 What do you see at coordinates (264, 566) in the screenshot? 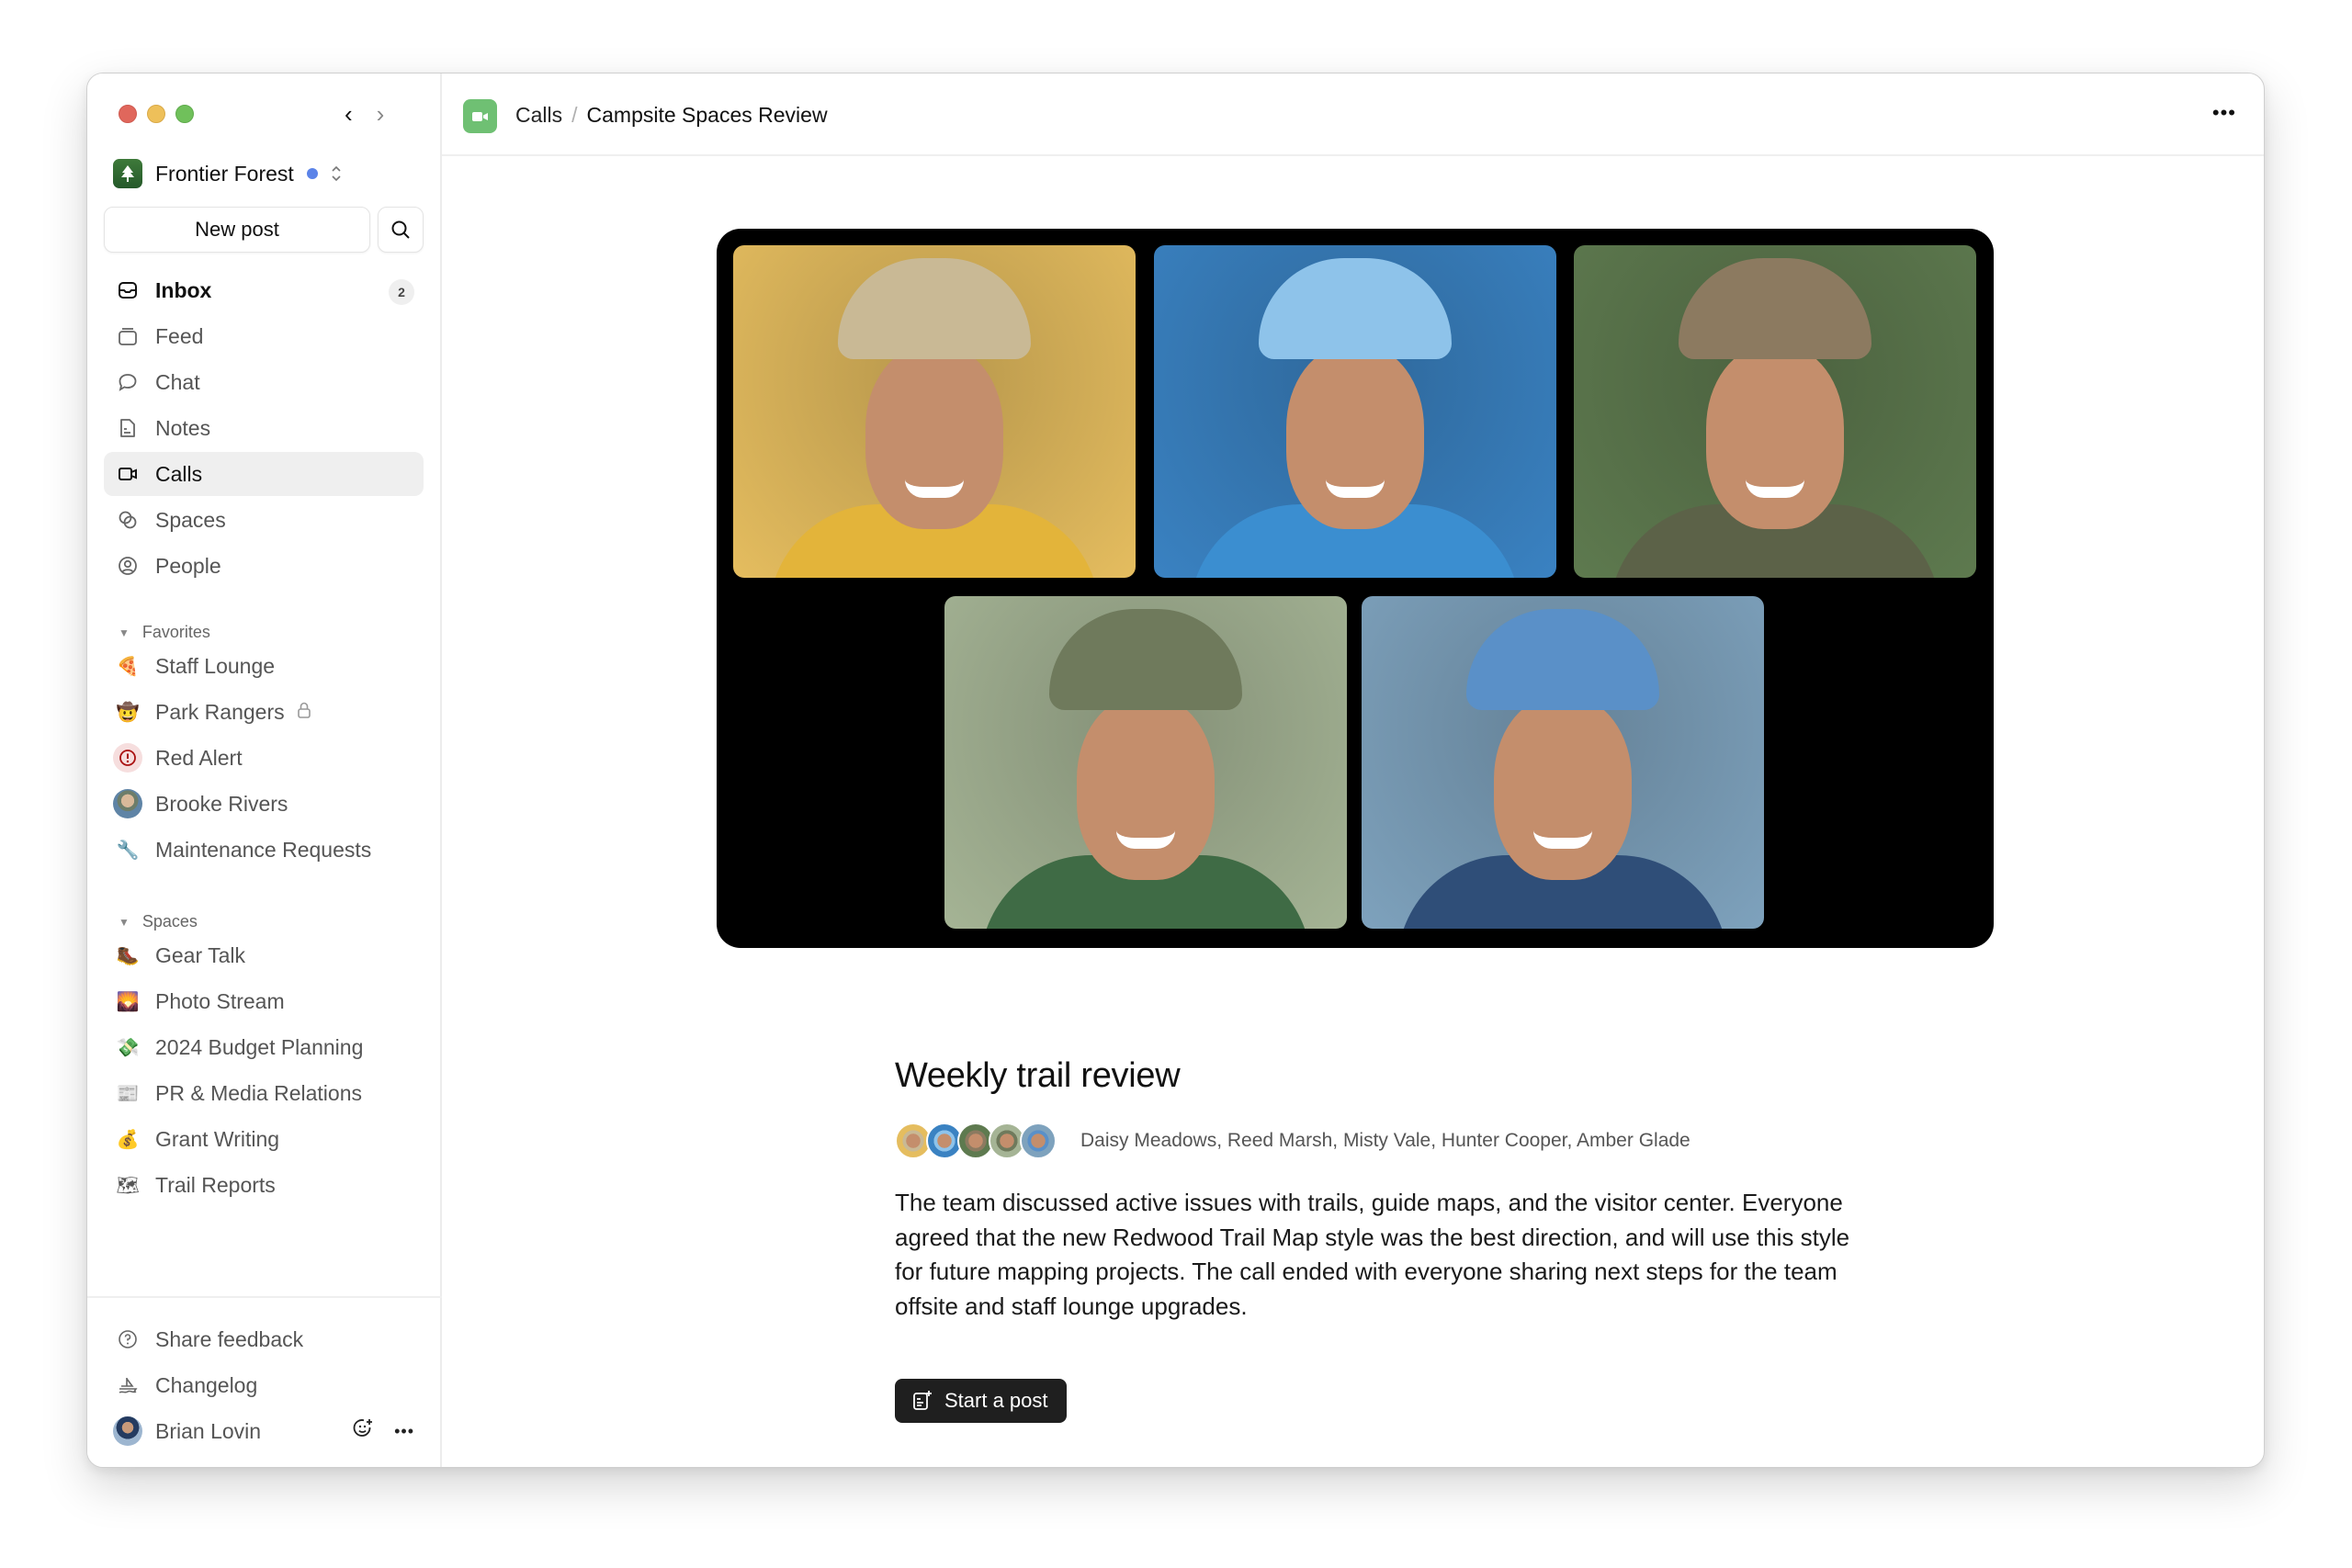
I see `nav-item-people: People` at bounding box center [264, 566].